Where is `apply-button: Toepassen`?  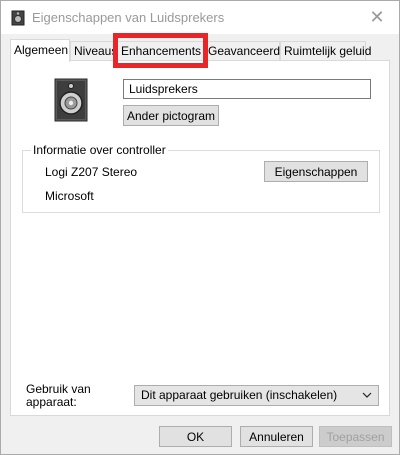
apply-button: Toepassen is located at coordinates (355, 436).